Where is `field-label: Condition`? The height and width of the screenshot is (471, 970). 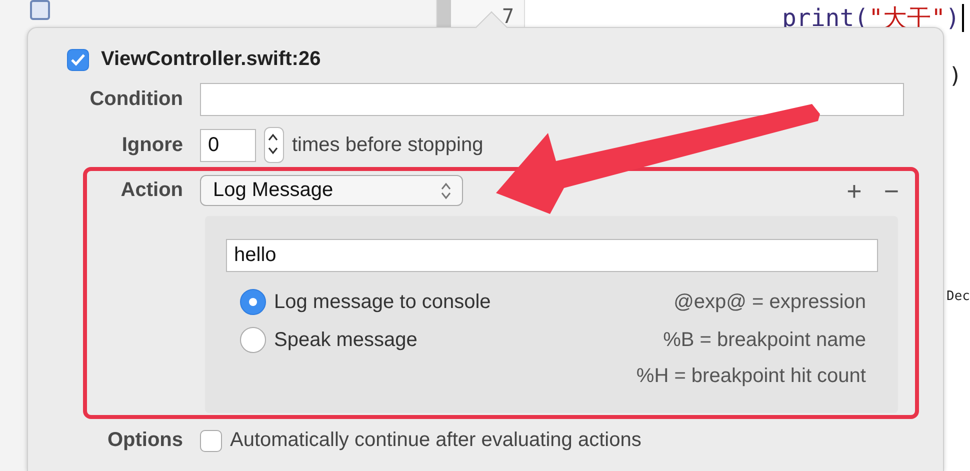
field-label: Condition is located at coordinates (136, 99).